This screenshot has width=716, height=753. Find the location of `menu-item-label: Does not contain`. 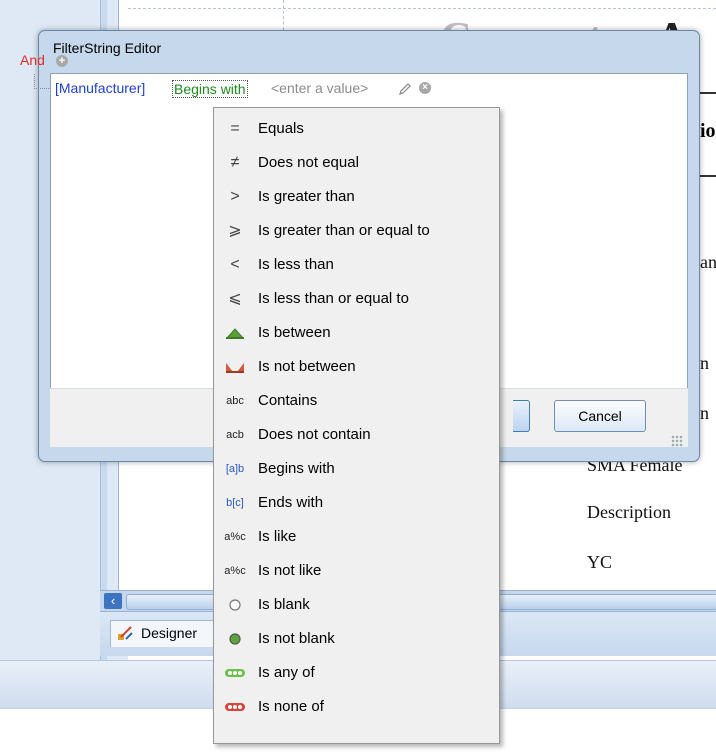

menu-item-label: Does not contain is located at coordinates (314, 434).